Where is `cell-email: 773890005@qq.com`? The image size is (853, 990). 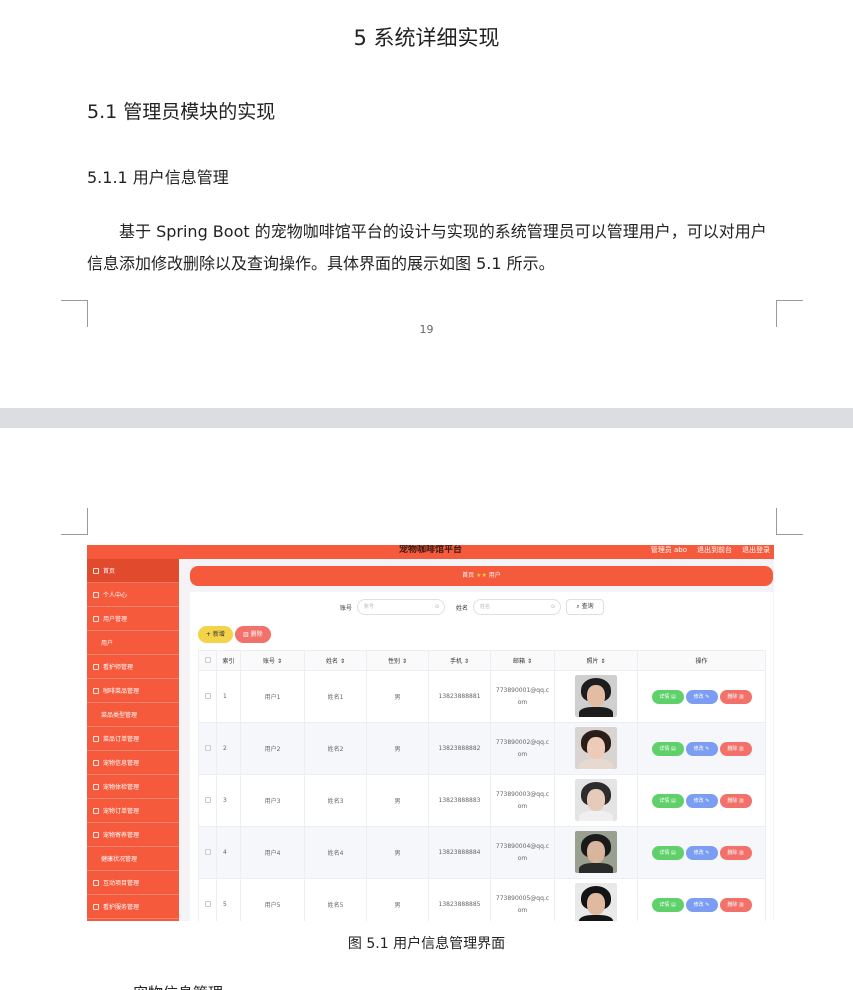 cell-email: 773890005@qq.com is located at coordinates (522, 899).